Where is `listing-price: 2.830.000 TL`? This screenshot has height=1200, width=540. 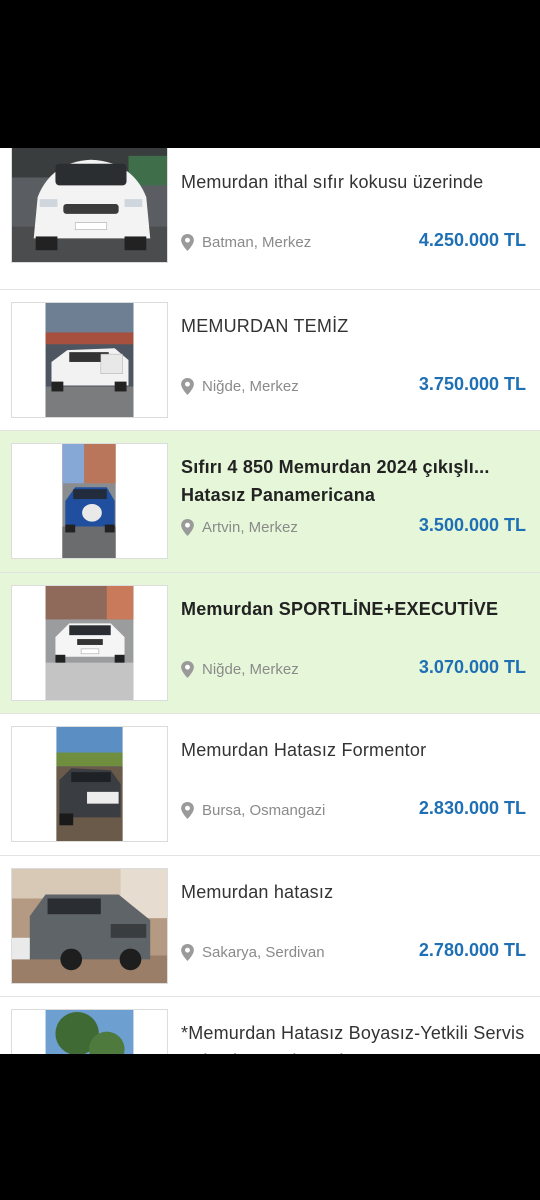 listing-price: 2.830.000 TL is located at coordinates (472, 808).